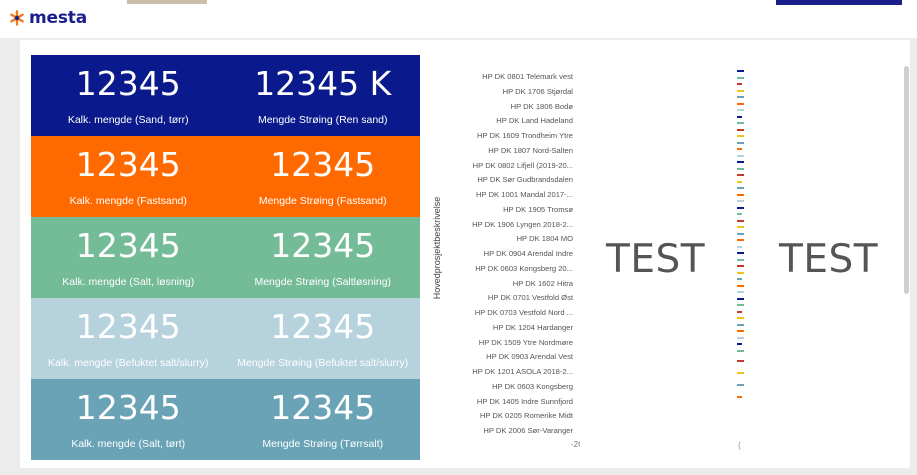  I want to click on test-label-right: TEST, so click(829, 259).